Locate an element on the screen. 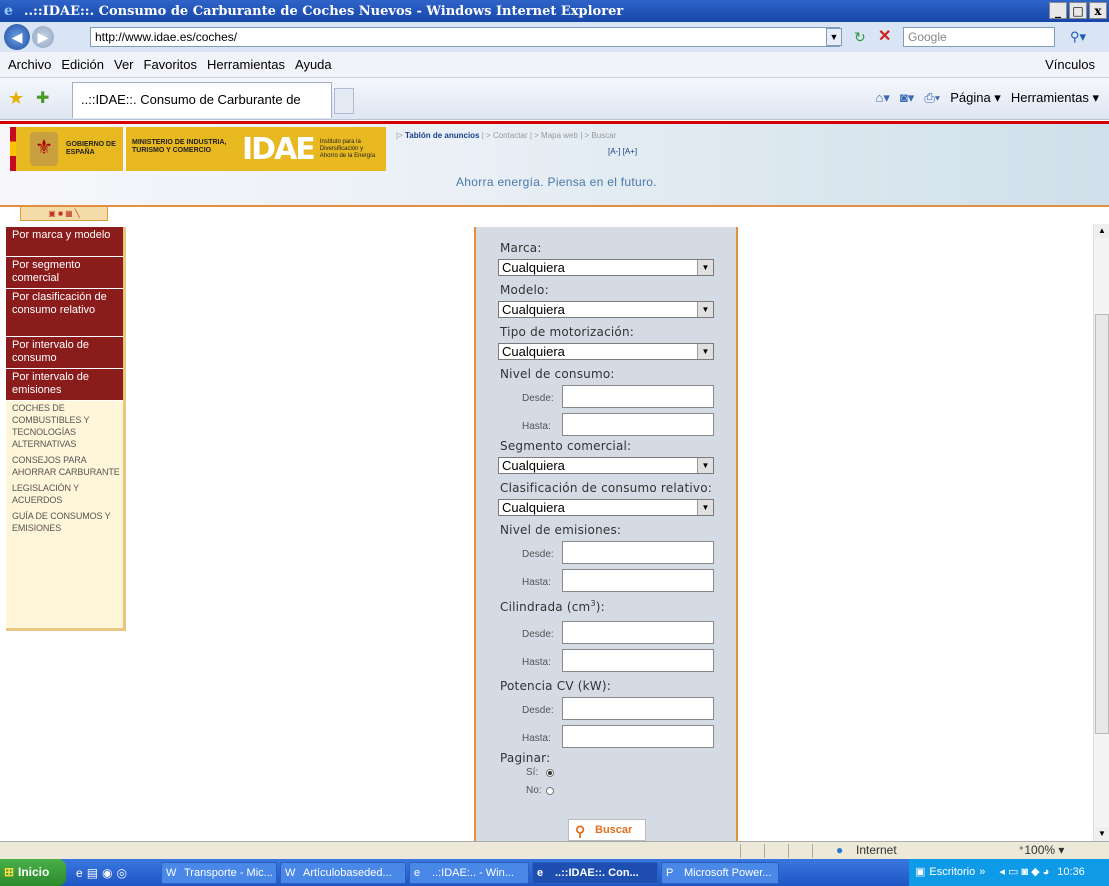 The width and height of the screenshot is (1109, 886). folder-quicklaunch-icon: ▤ is located at coordinates (92, 873).